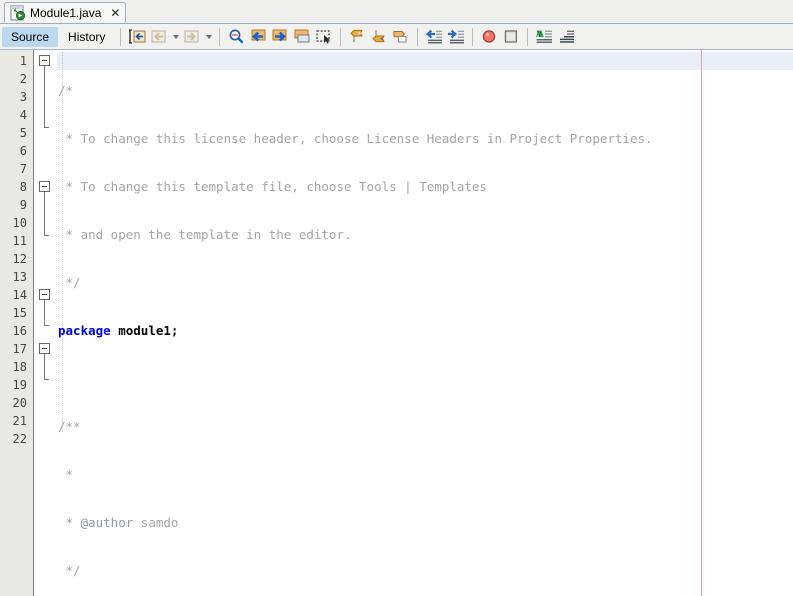 Image resolution: width=793 pixels, height=596 pixels. I want to click on line-number: 3, so click(23, 97).